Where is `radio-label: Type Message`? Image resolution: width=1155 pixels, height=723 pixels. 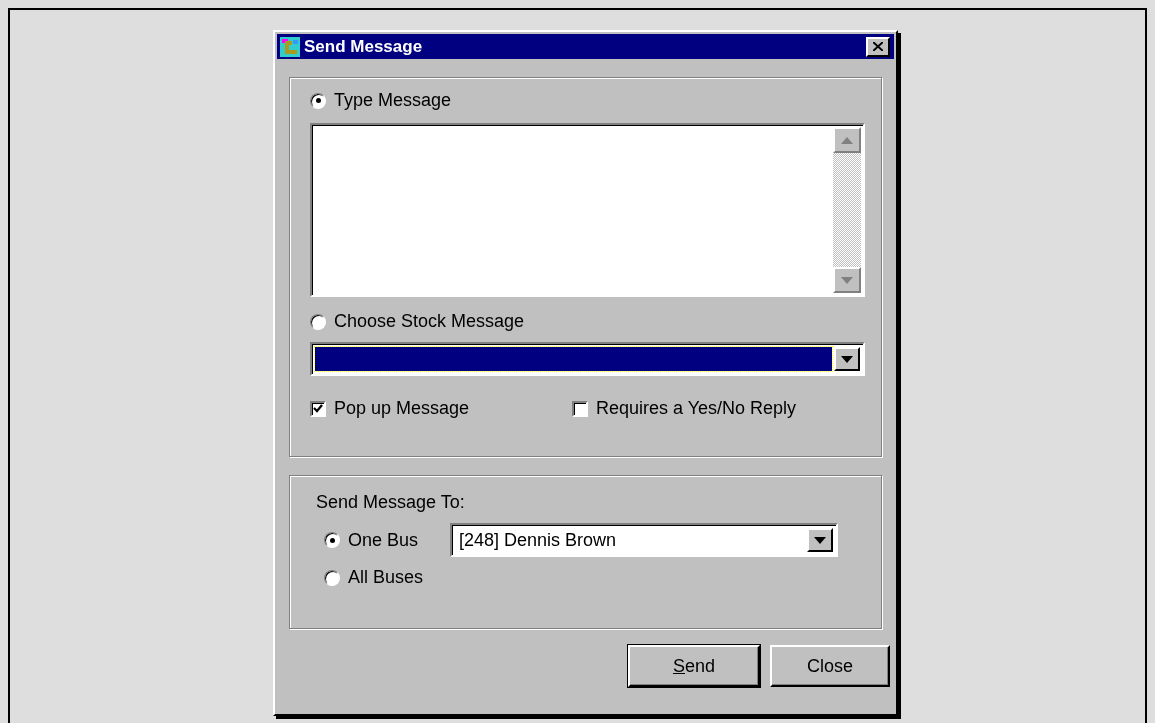
radio-label: Type Message is located at coordinates (393, 100).